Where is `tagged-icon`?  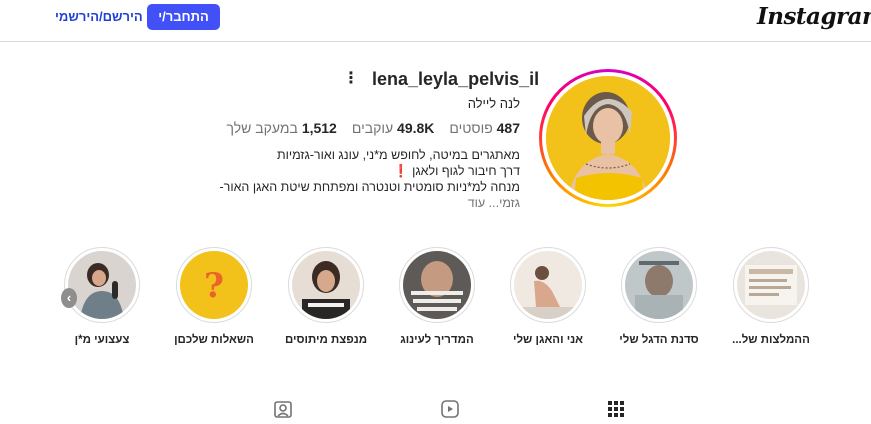 tagged-icon is located at coordinates (283, 409).